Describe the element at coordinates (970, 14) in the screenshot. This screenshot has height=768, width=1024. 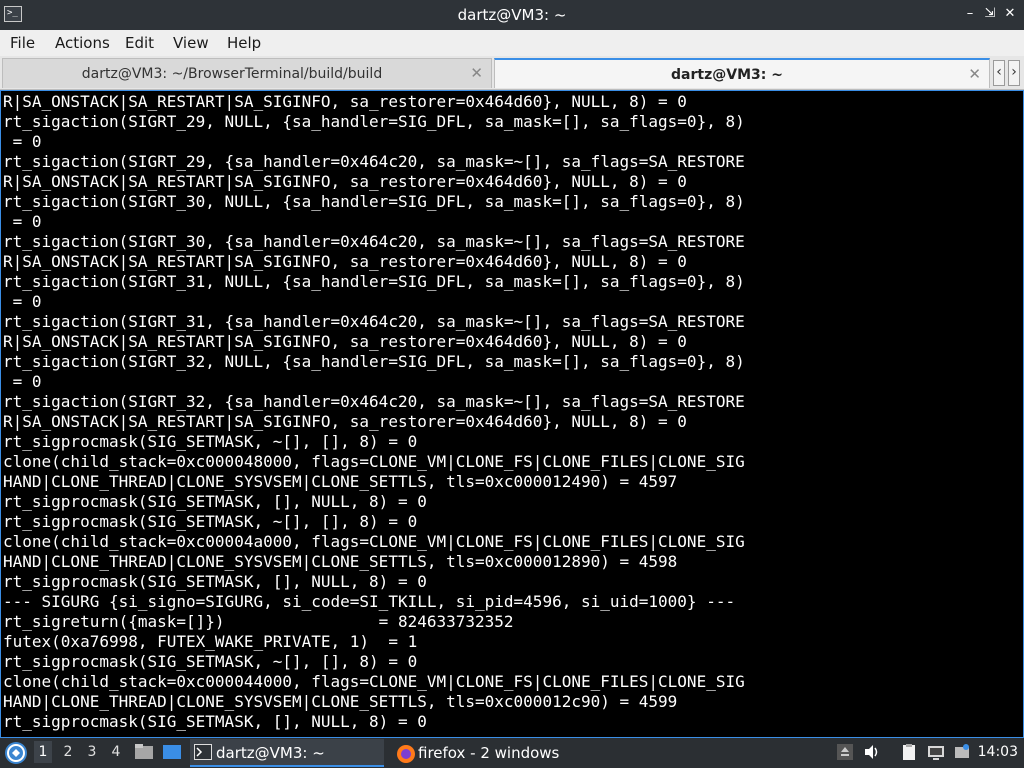
I see `minimize-icon: –` at that location.